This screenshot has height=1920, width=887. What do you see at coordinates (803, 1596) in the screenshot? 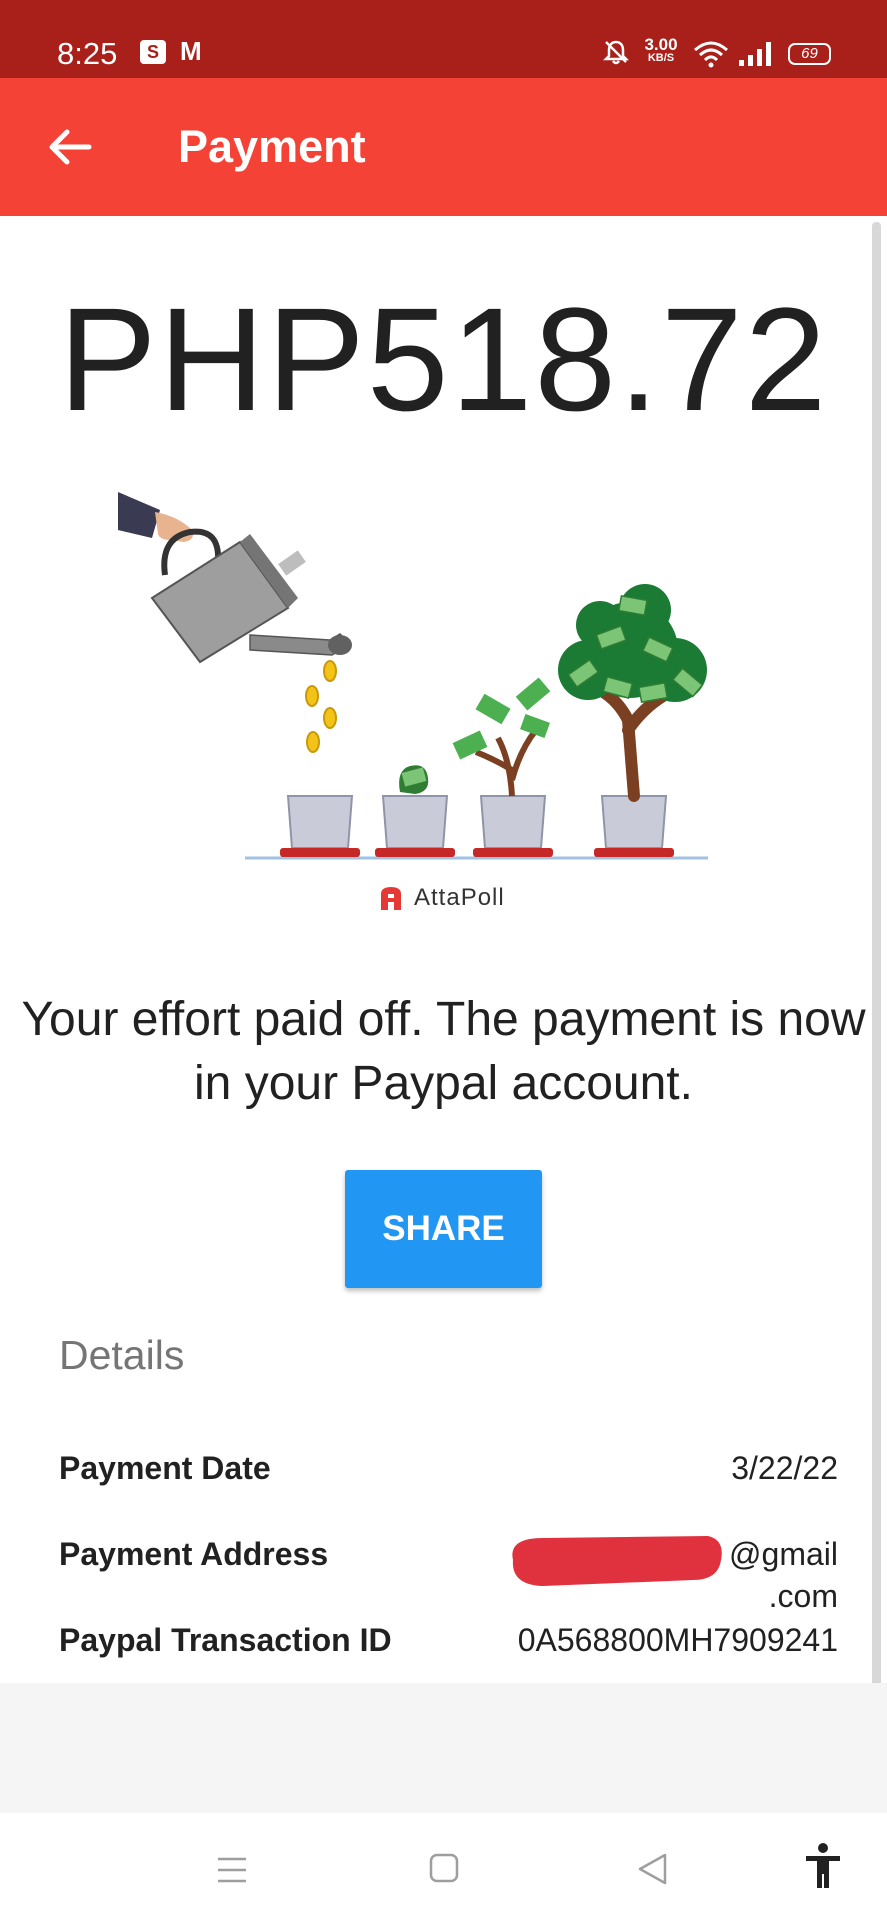
I see `payment-address-value-line2: .com` at bounding box center [803, 1596].